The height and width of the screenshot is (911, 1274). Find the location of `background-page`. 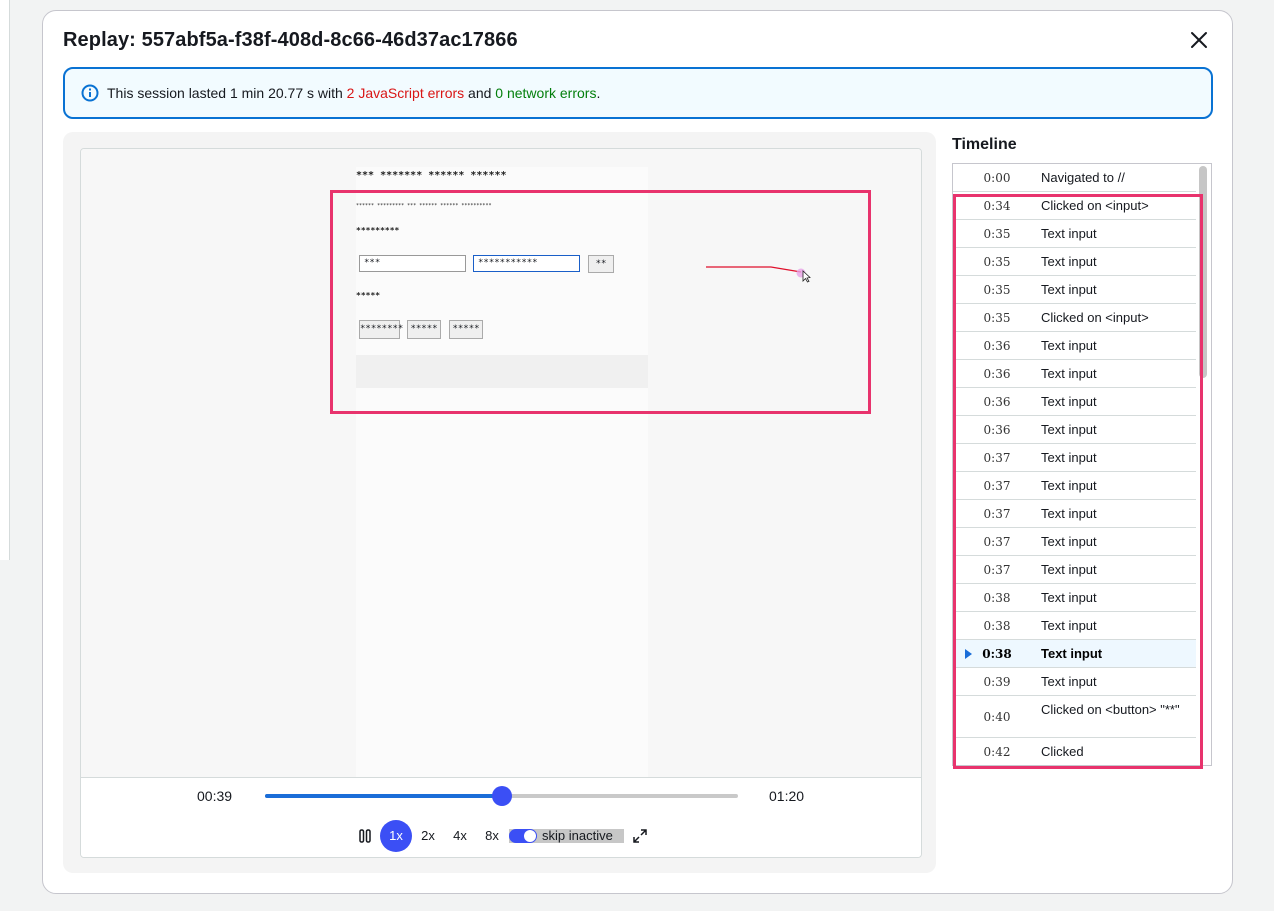

background-page is located at coordinates (5, 280).